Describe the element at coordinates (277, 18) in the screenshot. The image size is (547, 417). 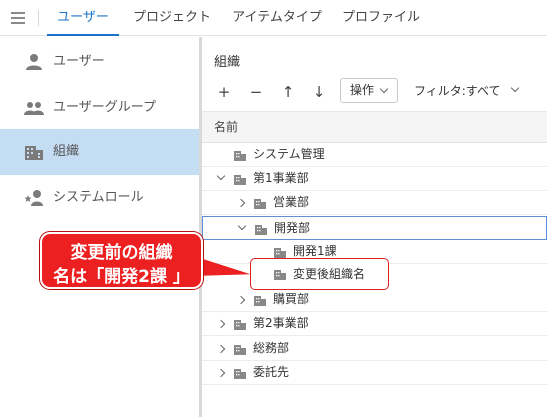
I see `tab-item-types: アイテムタイプ` at that location.